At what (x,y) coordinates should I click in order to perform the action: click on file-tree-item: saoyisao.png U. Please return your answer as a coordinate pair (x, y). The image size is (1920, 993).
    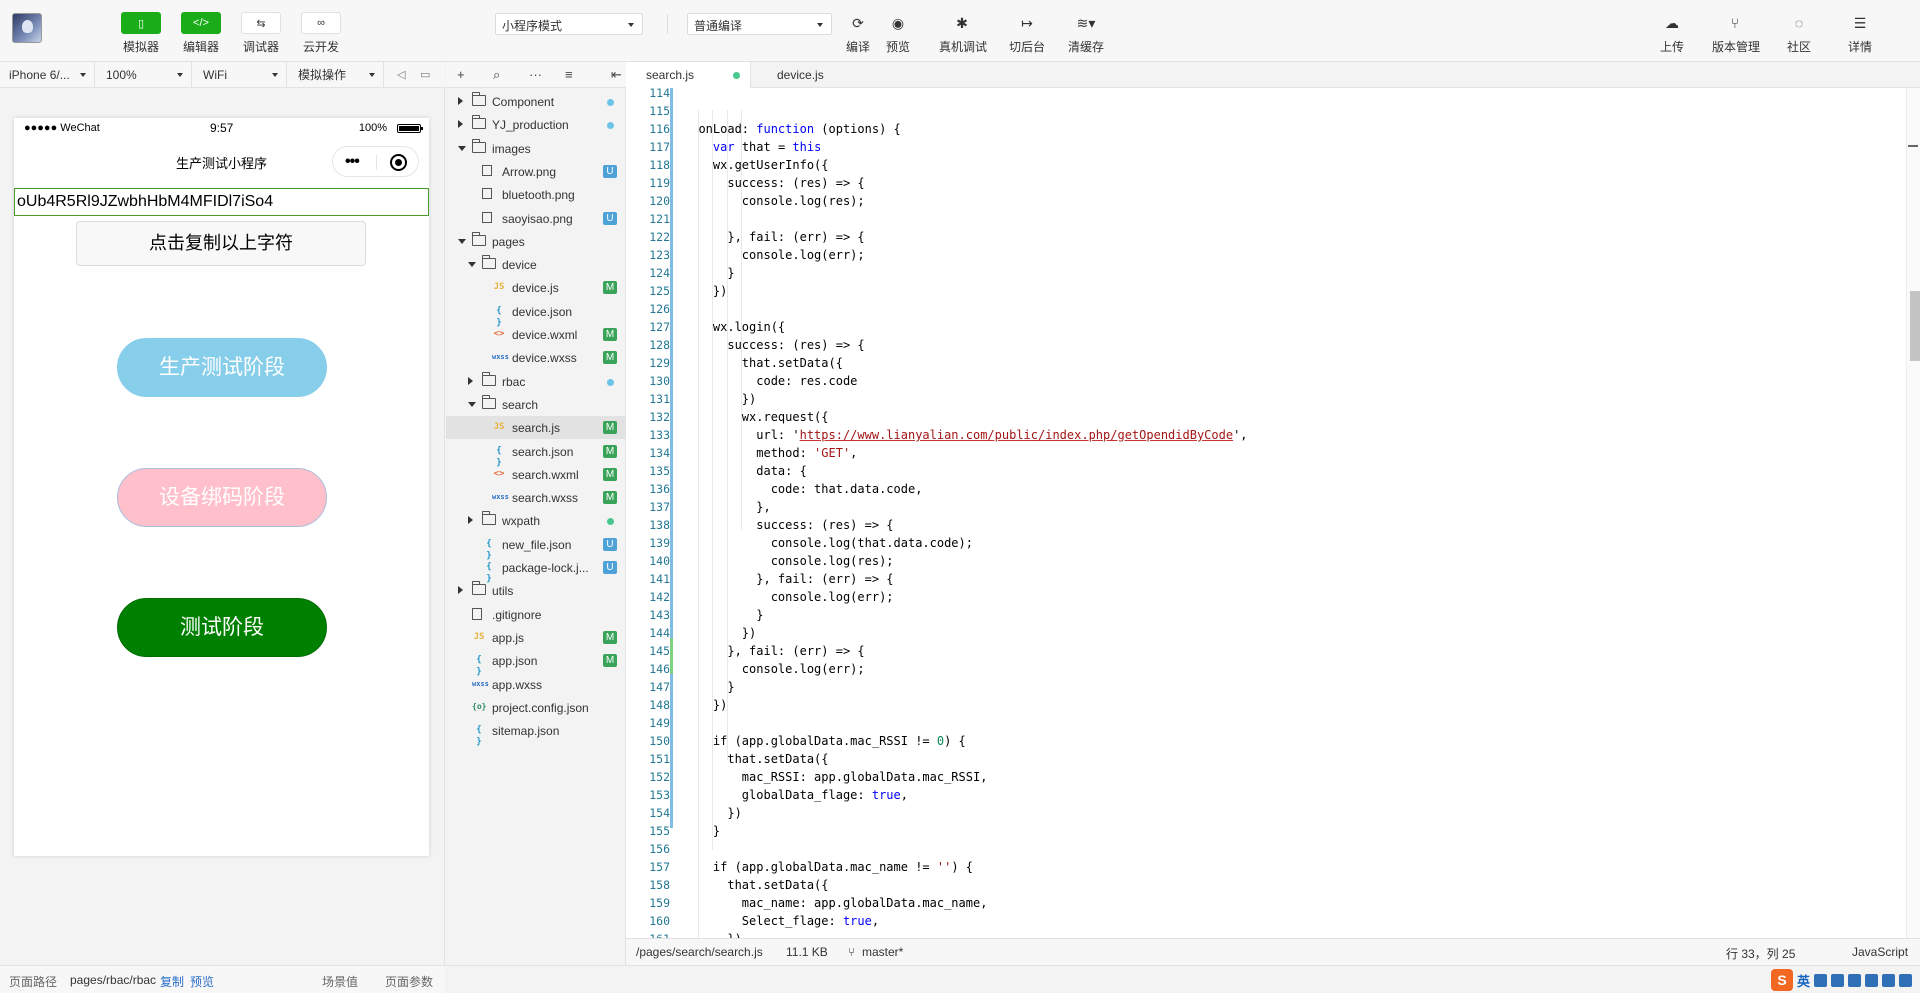
    Looking at the image, I should click on (536, 218).